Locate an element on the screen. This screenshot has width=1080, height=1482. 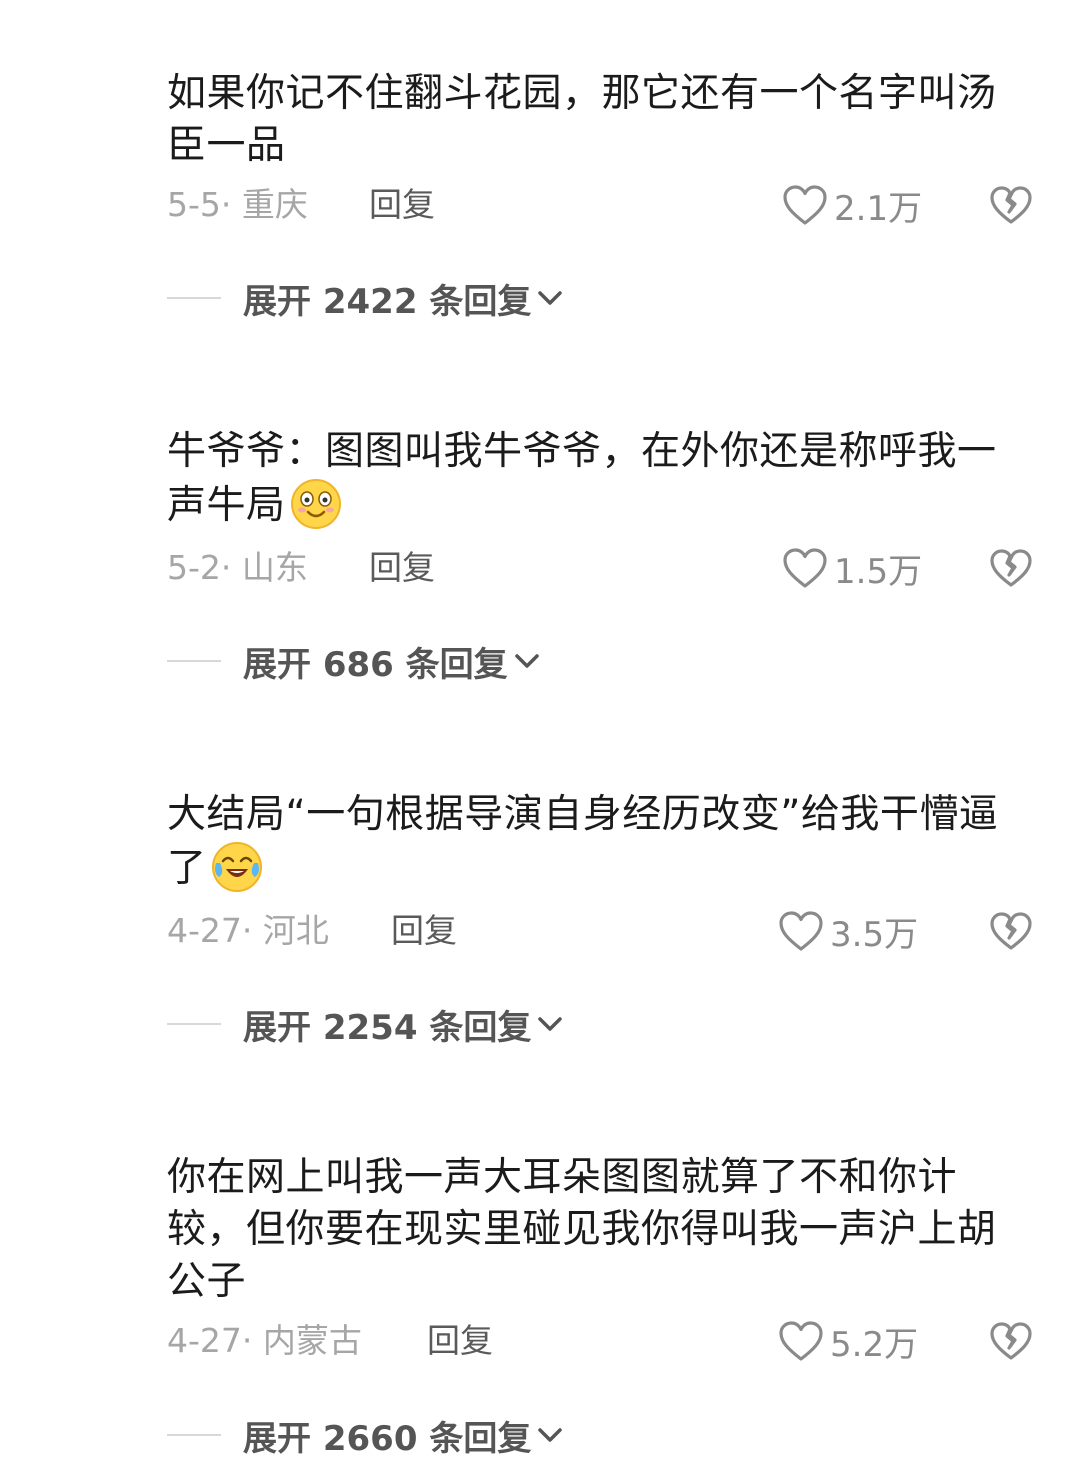
smile-emoji-icon is located at coordinates (316, 504).